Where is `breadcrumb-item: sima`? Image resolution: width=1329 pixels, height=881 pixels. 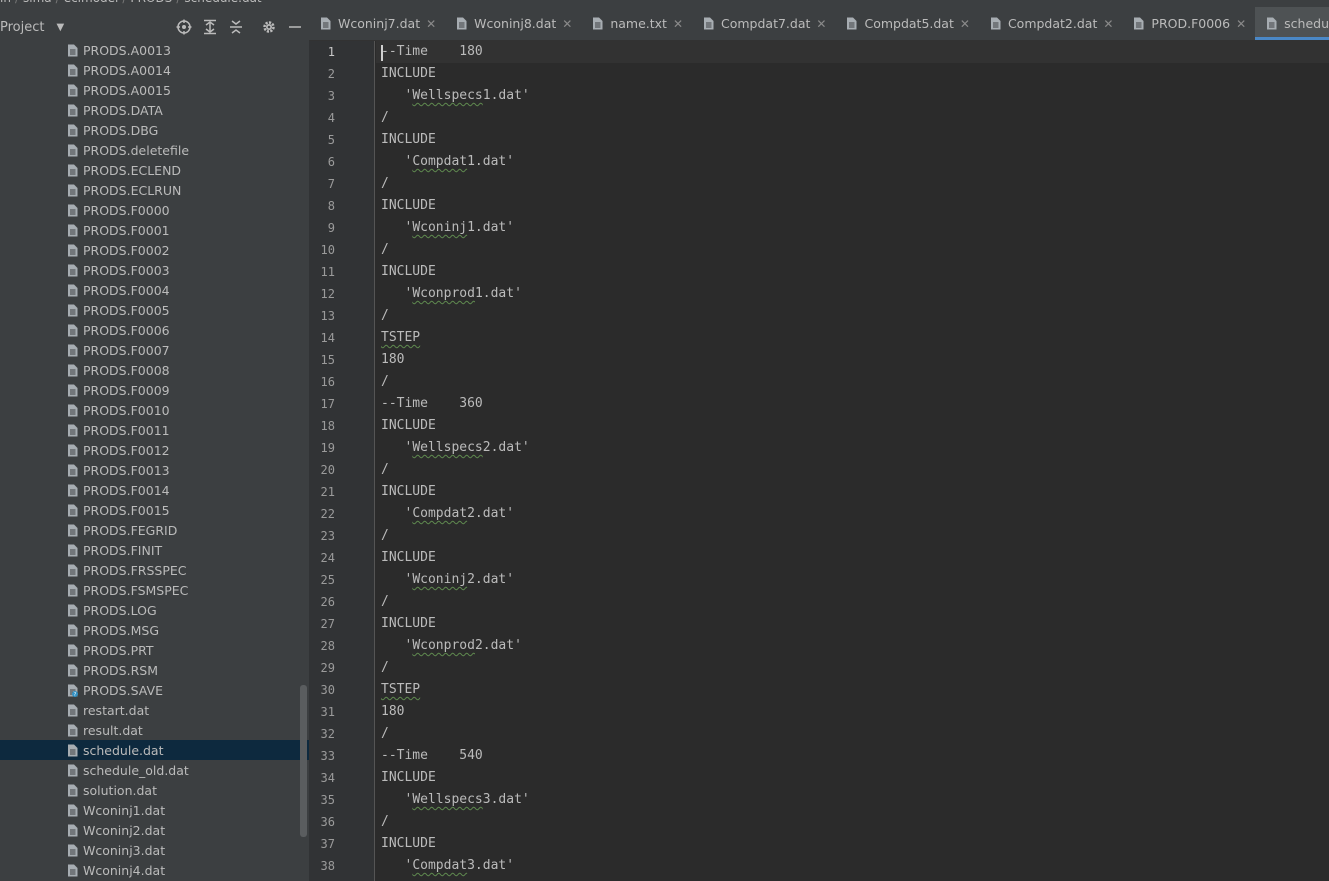 breadcrumb-item: sima is located at coordinates (37, 2).